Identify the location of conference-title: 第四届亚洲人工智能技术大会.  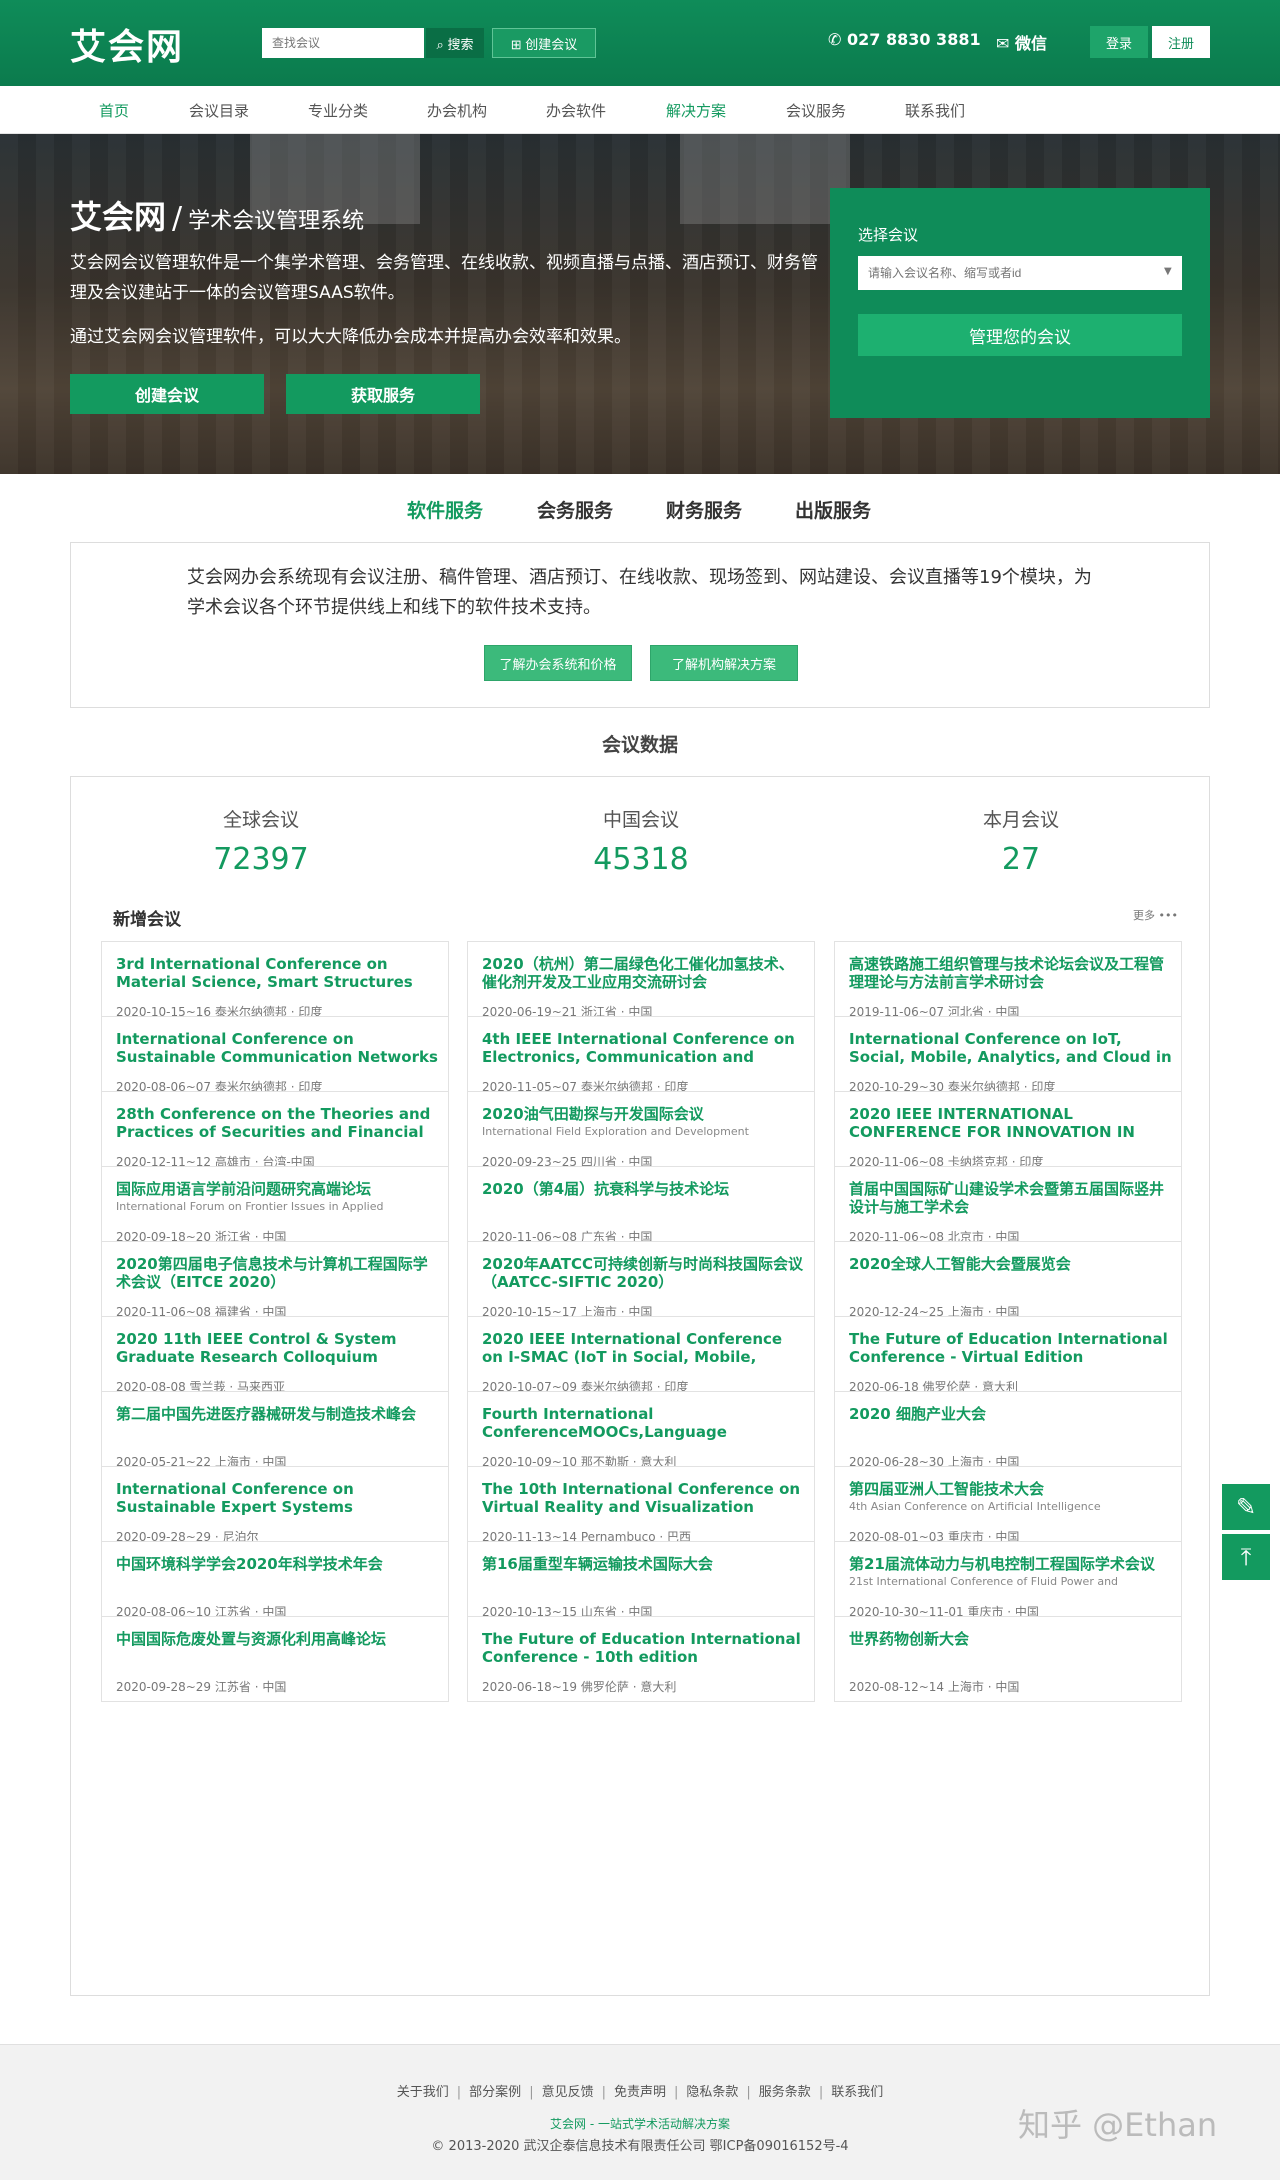
(1011, 1489).